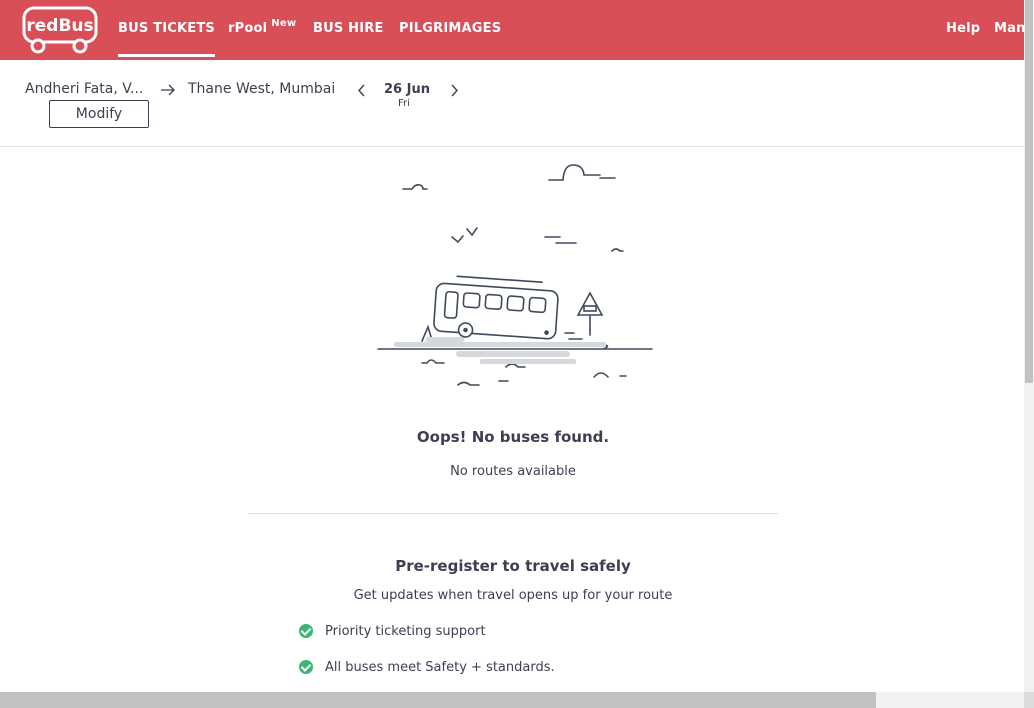  Describe the element at coordinates (513, 437) in the screenshot. I see `no-buses-title: Oops! No buses found.` at that location.